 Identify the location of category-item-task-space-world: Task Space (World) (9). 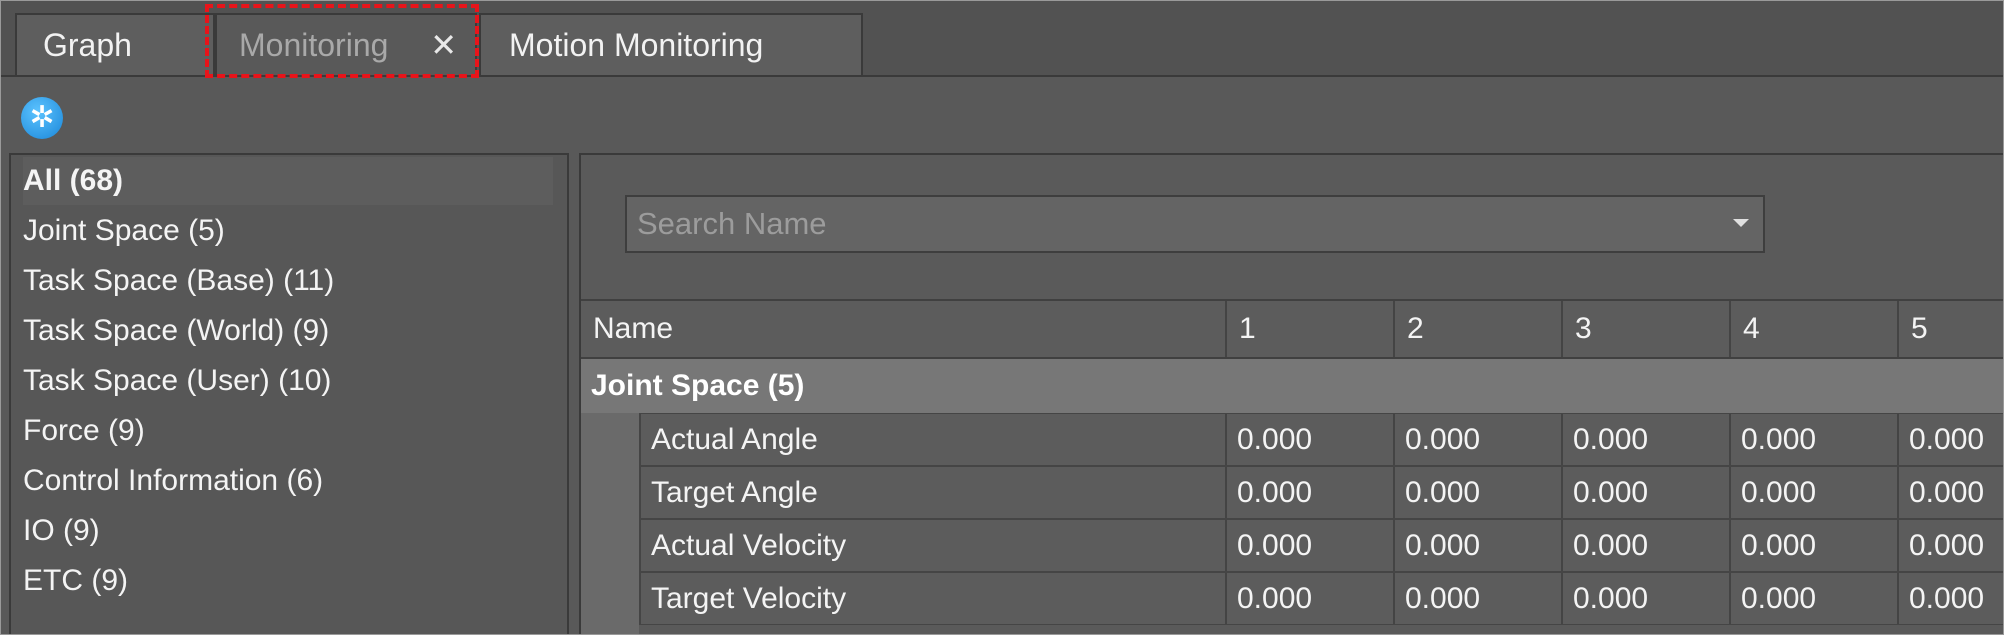
(288, 331).